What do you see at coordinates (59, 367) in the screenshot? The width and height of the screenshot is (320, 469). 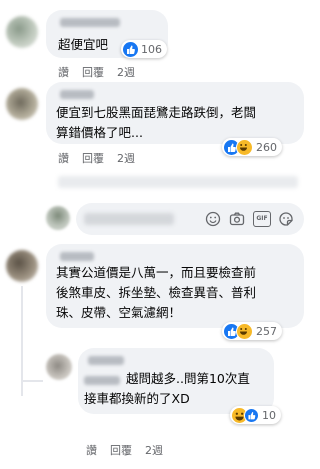 I see `reply-avatar` at bounding box center [59, 367].